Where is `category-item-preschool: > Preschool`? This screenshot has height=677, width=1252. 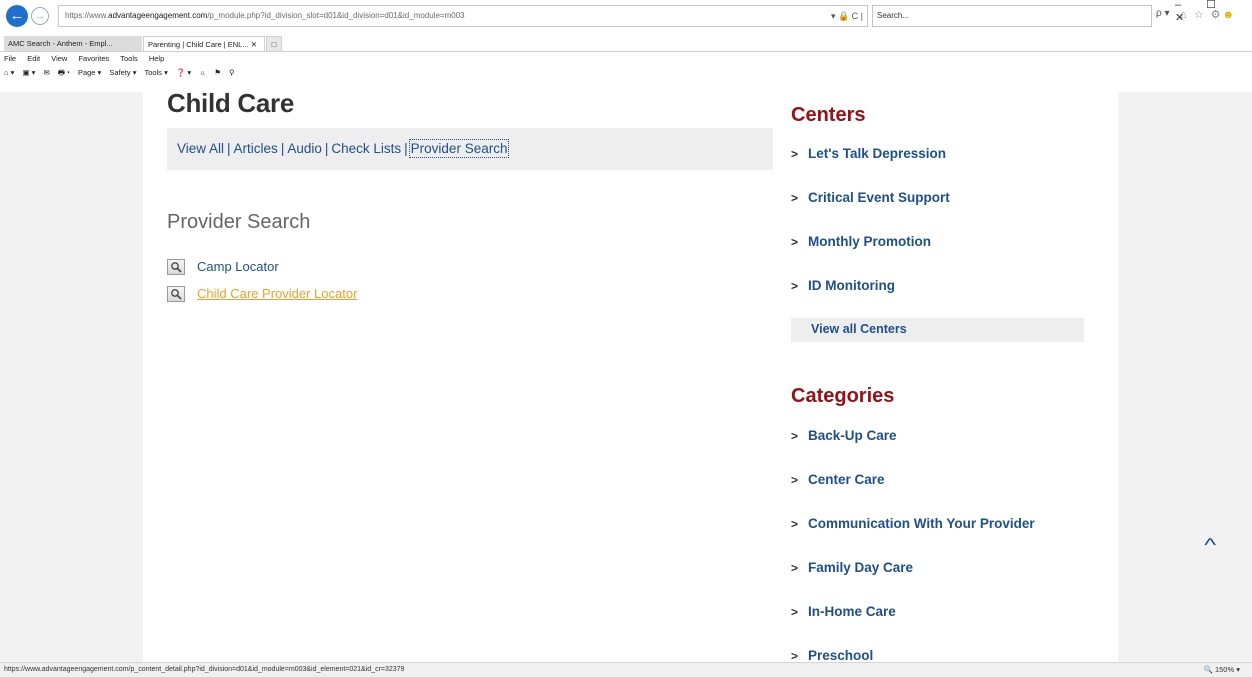
category-item-preschool: > Preschool is located at coordinates (832, 655).